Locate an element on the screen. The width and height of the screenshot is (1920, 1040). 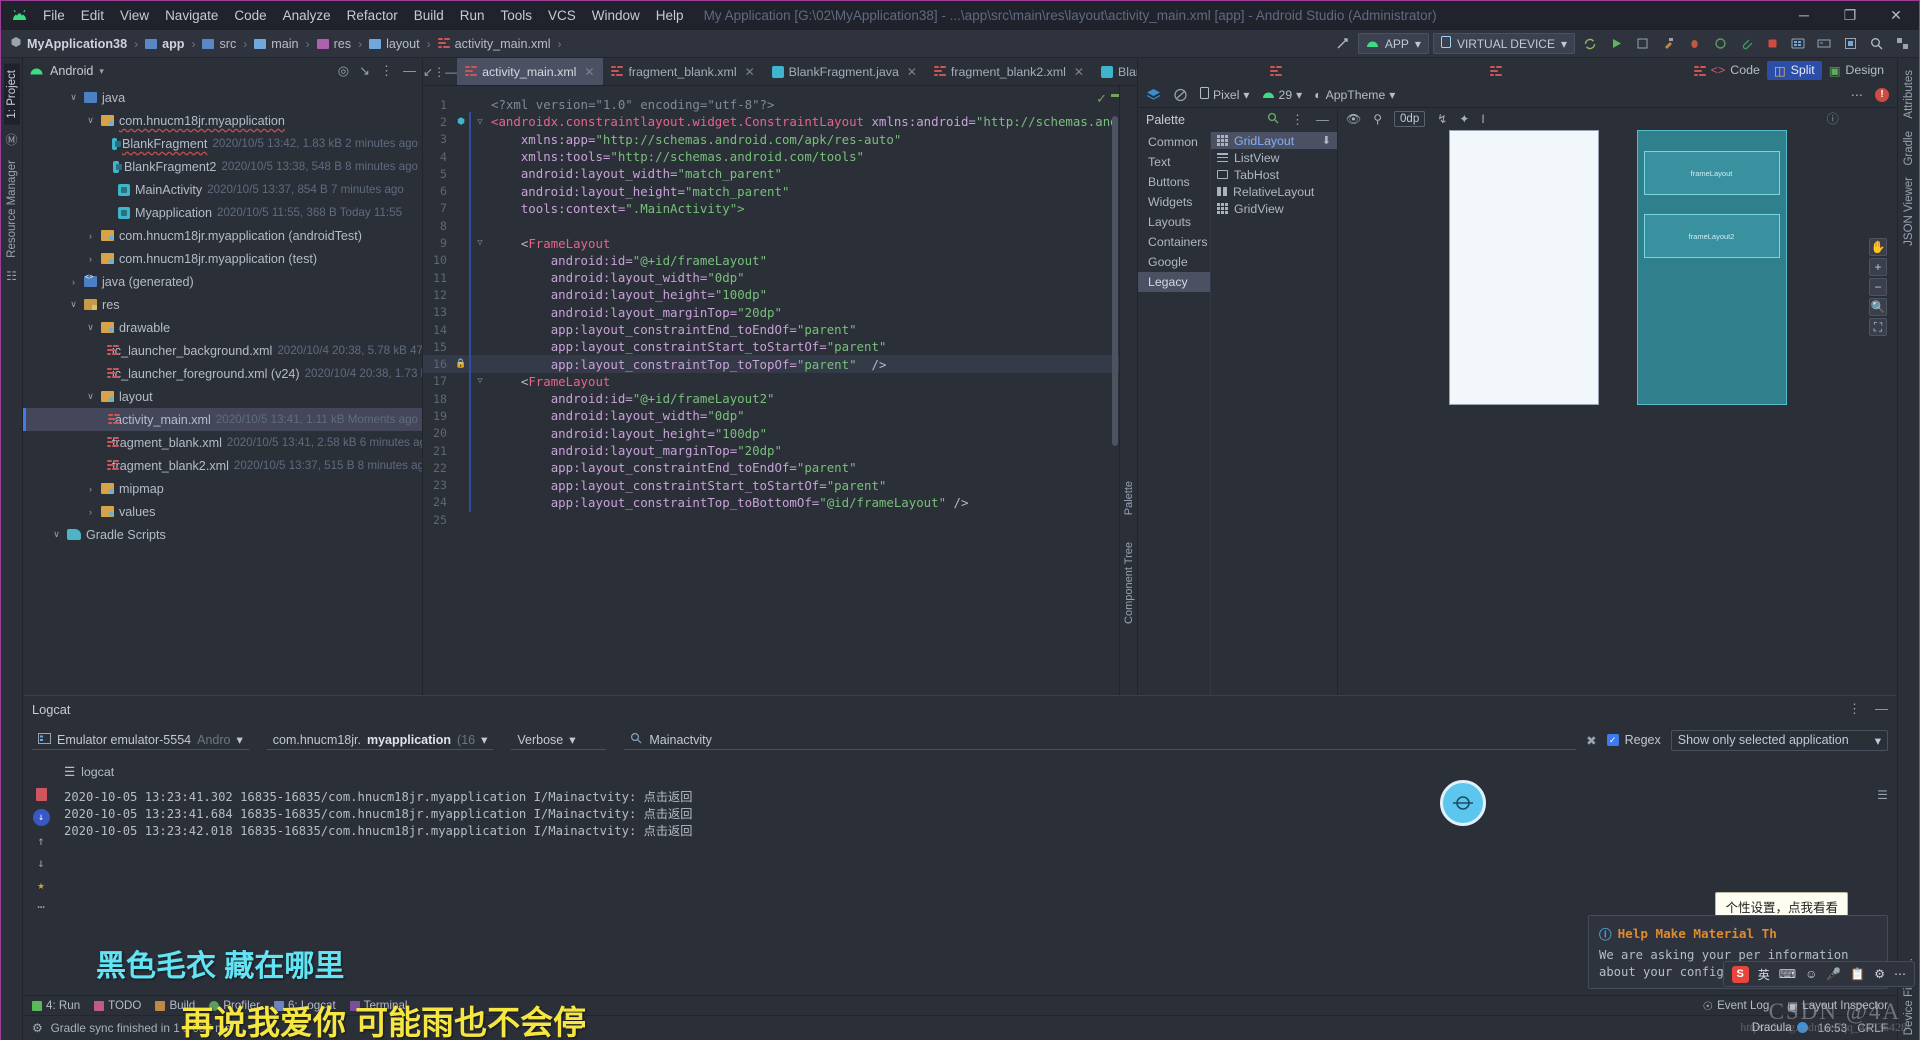
editor-tab: fragment_blank.xml ✕ is located at coordinates (683, 71).